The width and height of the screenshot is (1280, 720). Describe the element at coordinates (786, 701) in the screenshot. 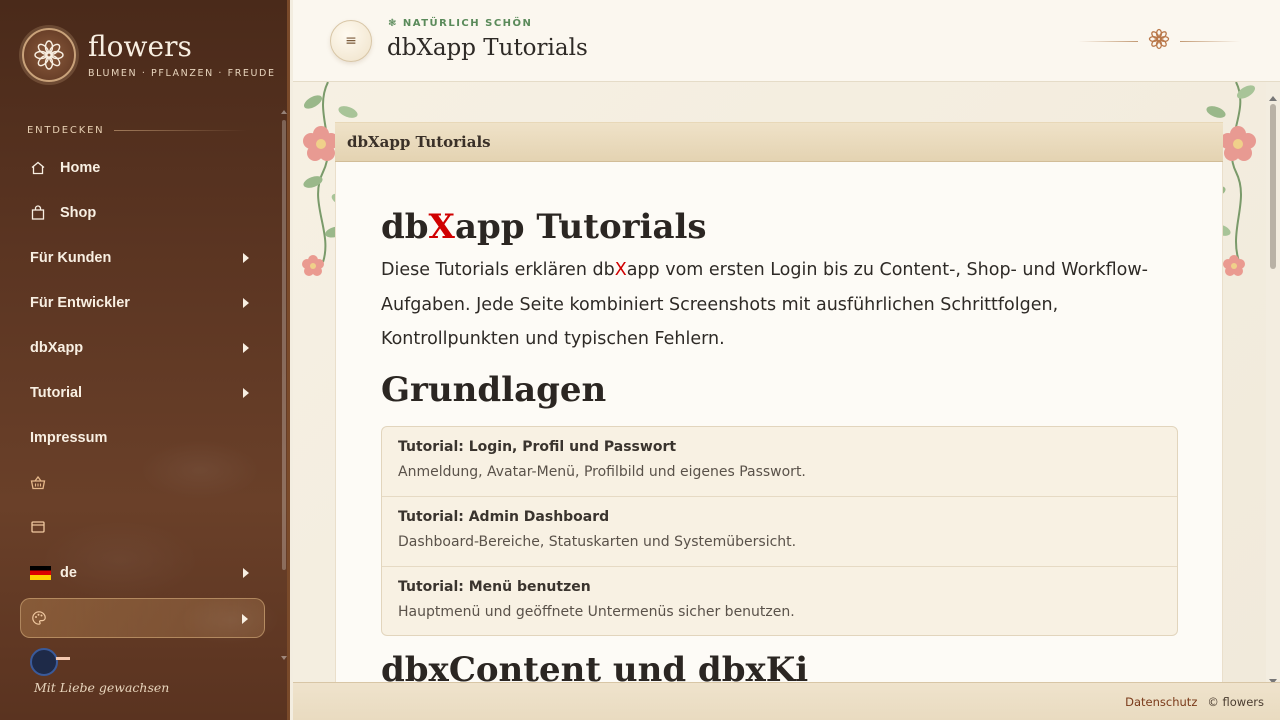

I see `page-footer: Datenschutz © flowers` at that location.